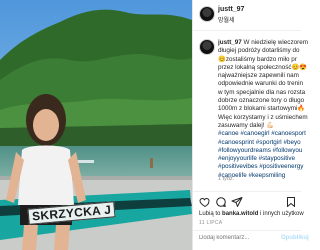 This screenshot has height=250, width=320. I want to click on caption-line: justt_97 W niedzielę wieczorem, so click(263, 43).